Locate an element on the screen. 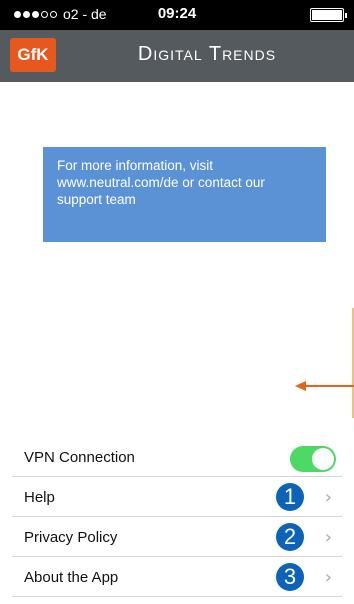 The width and height of the screenshot is (354, 604). divider is located at coordinates (177, 596).